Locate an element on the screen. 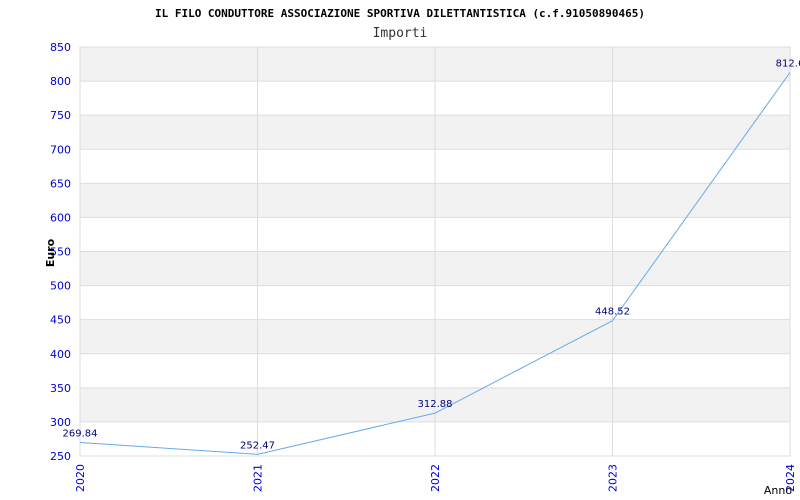  y-tick-label: 800 is located at coordinates (60, 81).